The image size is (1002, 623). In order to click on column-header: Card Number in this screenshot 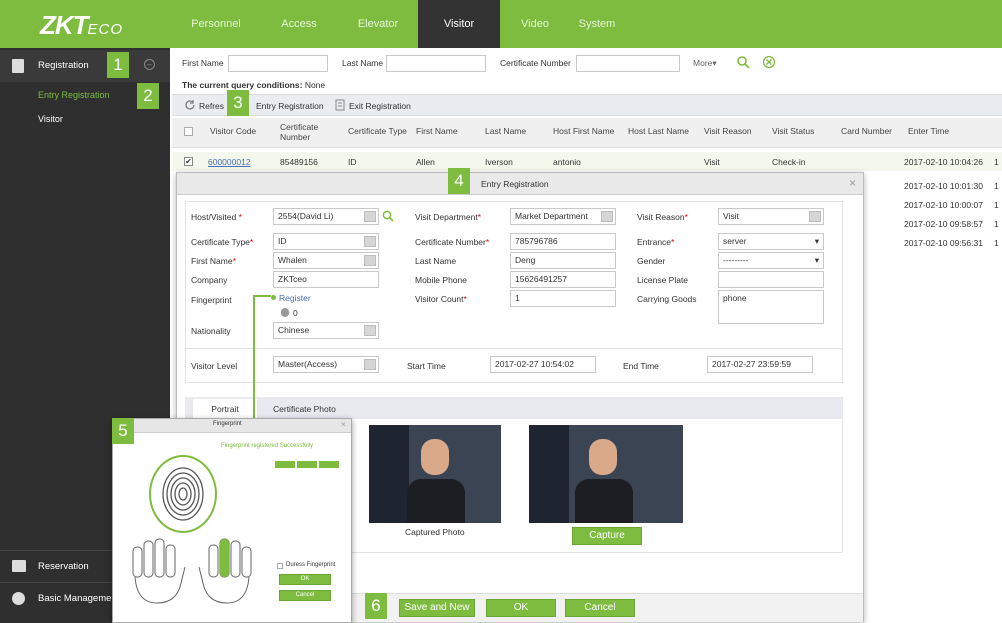, I will do `click(866, 131)`.